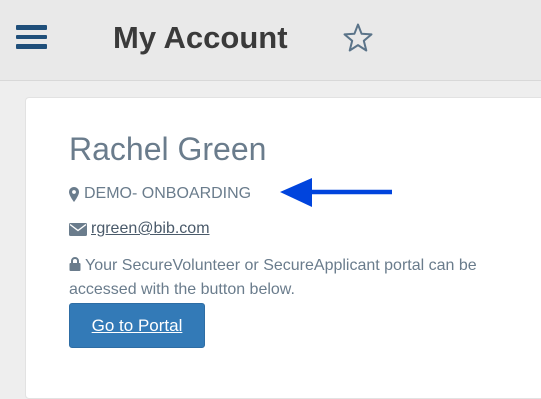  What do you see at coordinates (200, 37) in the screenshot?
I see `page-title: My Account` at bounding box center [200, 37].